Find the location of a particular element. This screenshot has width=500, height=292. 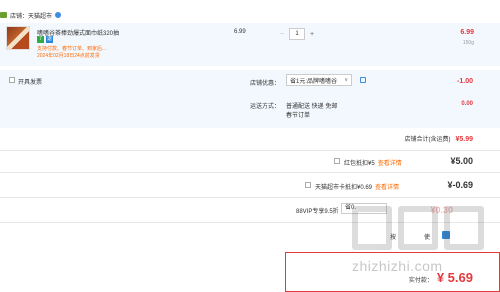

chat-icon is located at coordinates (58, 15).